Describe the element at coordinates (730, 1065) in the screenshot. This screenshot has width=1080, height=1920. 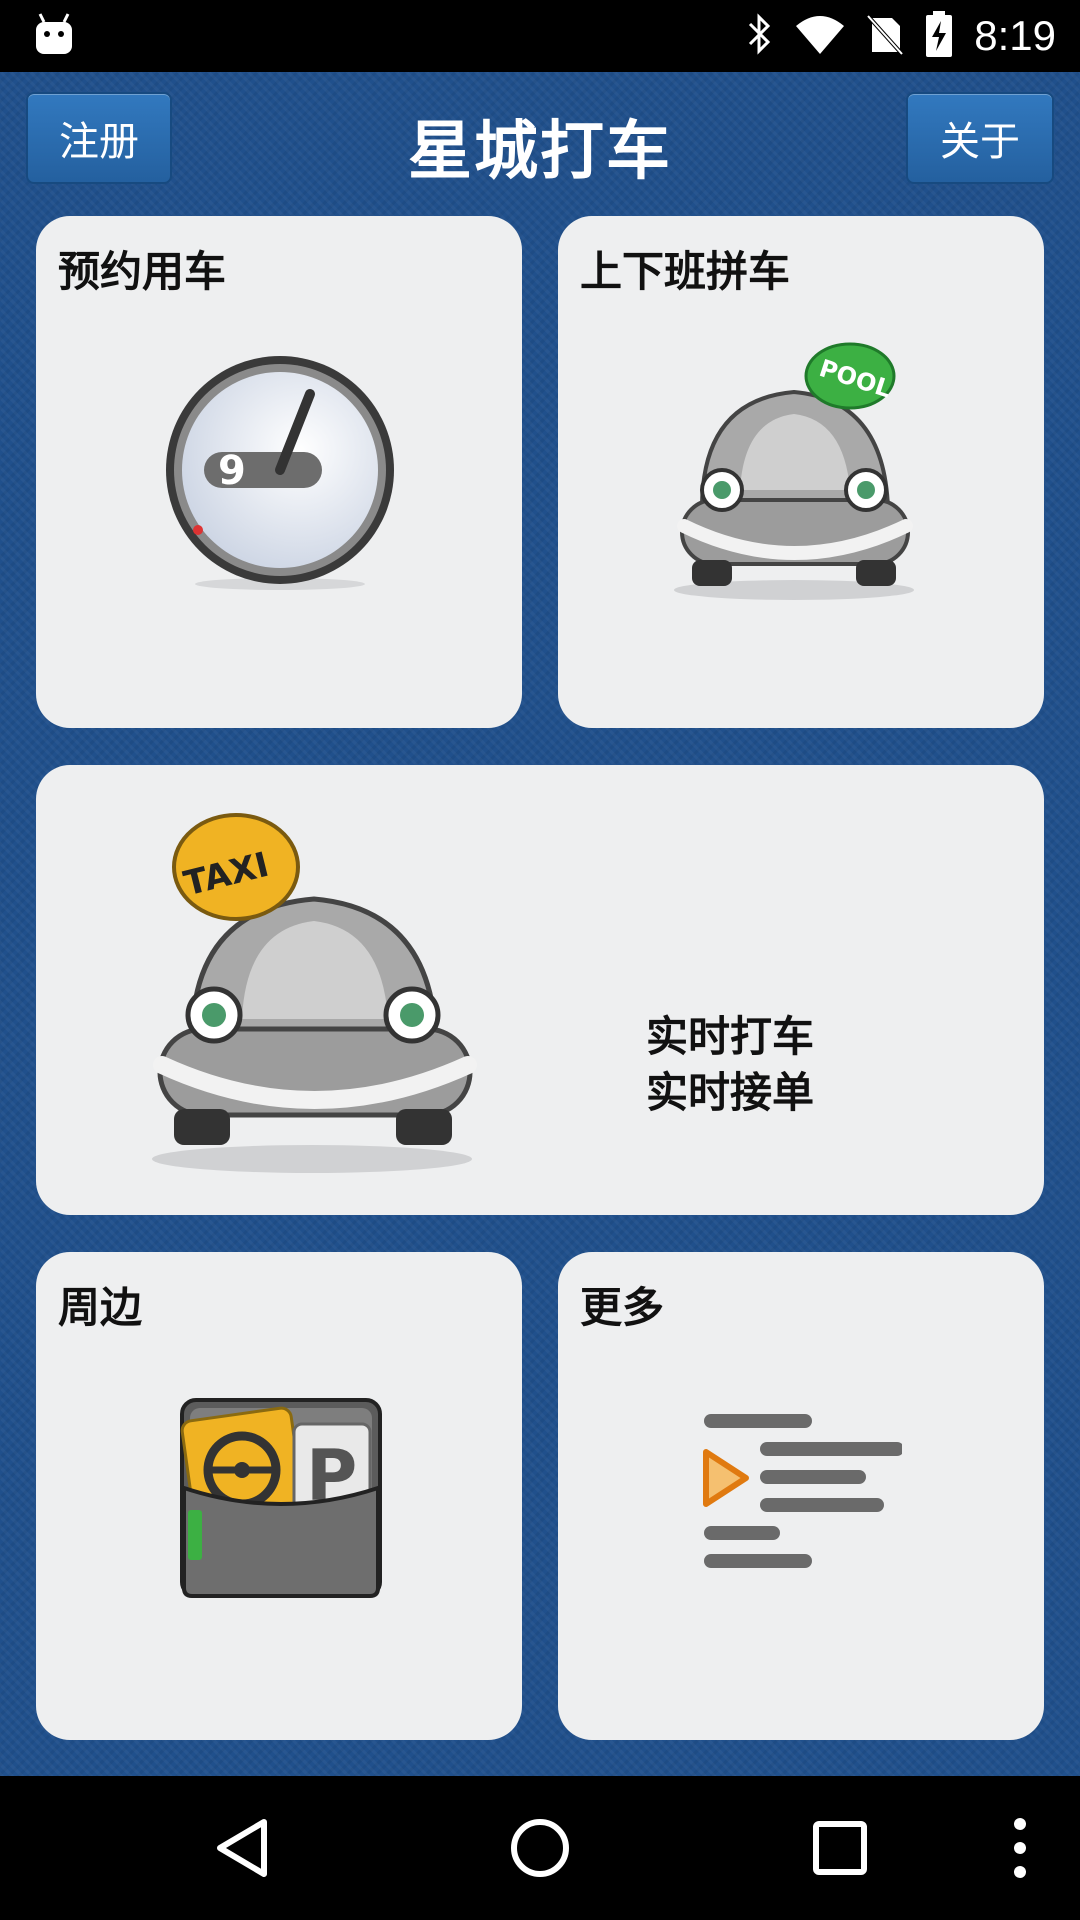
I see `realtime-labels: 实时打车 实时接单` at that location.